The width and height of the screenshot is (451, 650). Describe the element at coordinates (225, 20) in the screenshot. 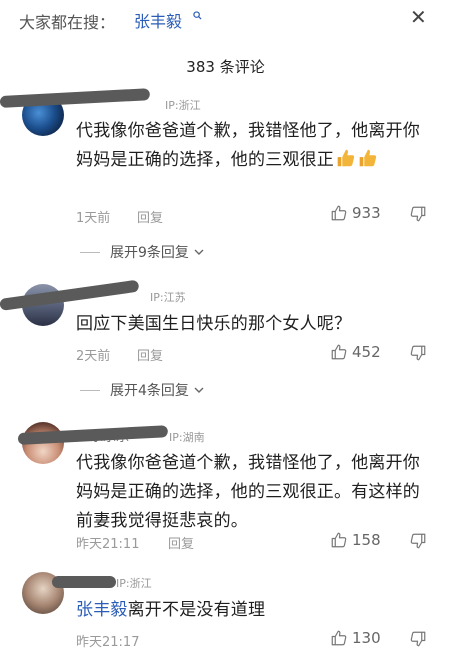

I see `top-search-bar: 大家都在搜： 张丰毅 ✕` at that location.